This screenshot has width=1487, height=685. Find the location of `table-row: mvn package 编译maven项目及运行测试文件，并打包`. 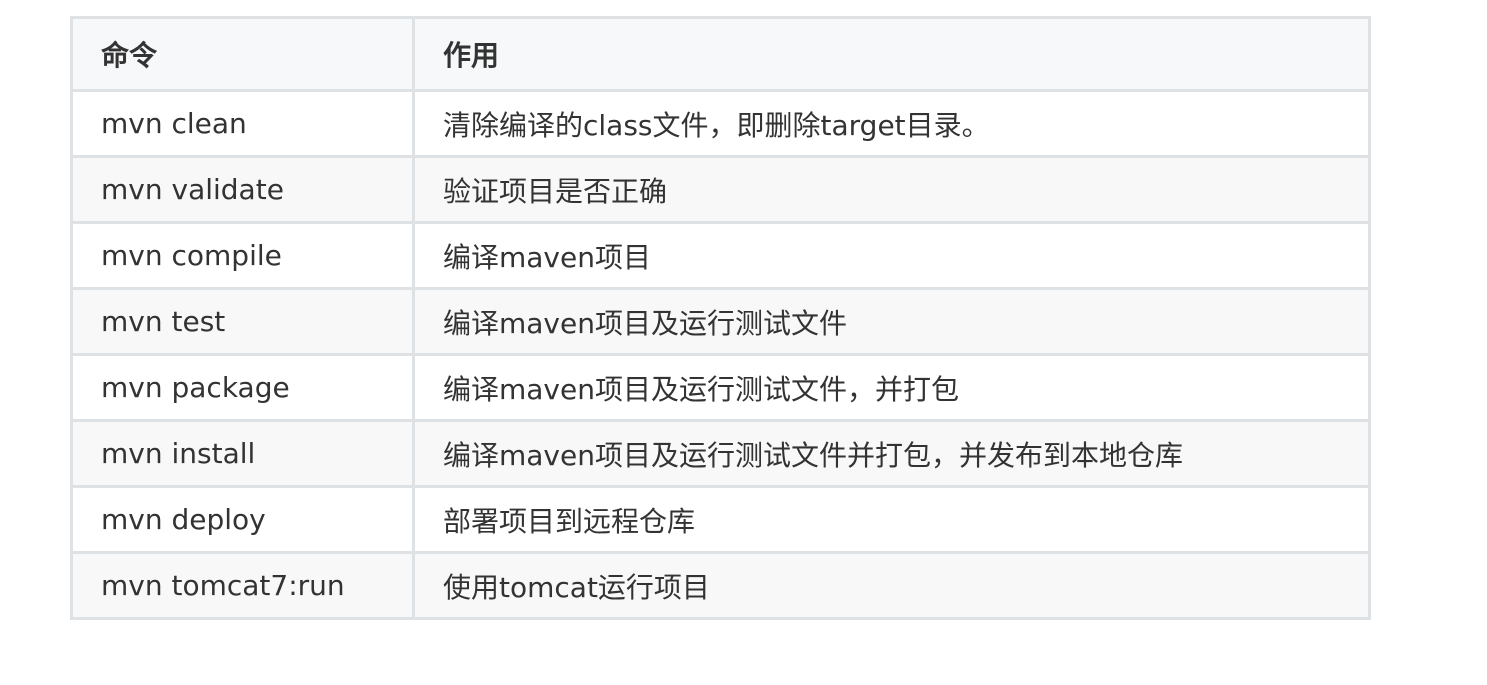

table-row: mvn package 编译maven项目及运行测试文件，并打包 is located at coordinates (720, 387).